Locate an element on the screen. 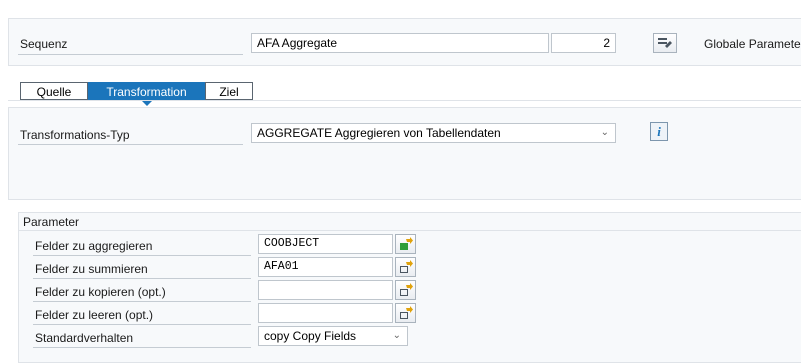  param-label-leeren: Felder zu leeren (opt.) is located at coordinates (94, 315).